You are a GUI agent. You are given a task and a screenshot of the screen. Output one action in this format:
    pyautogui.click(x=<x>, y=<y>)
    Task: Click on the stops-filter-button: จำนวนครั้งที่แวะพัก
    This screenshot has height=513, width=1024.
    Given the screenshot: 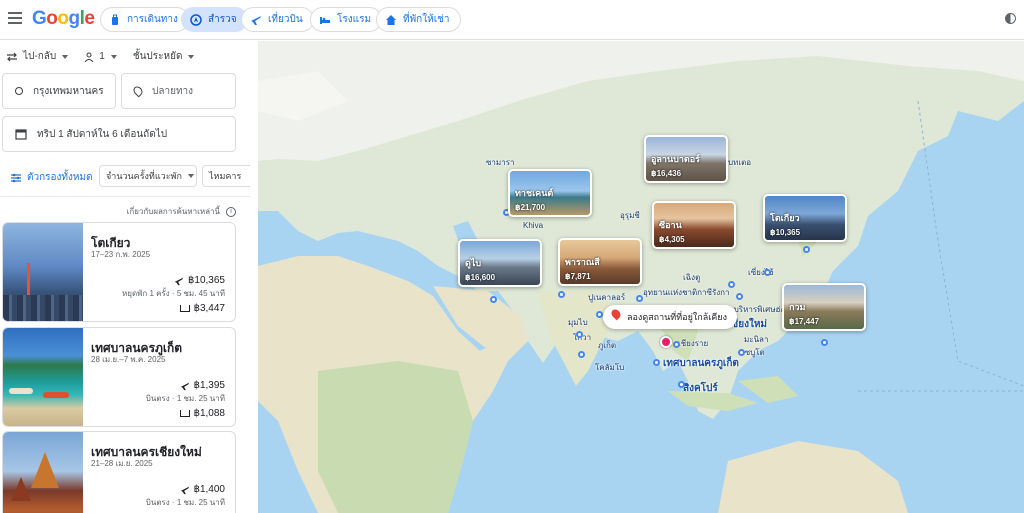 What is the action you would take?
    pyautogui.click(x=148, y=176)
    